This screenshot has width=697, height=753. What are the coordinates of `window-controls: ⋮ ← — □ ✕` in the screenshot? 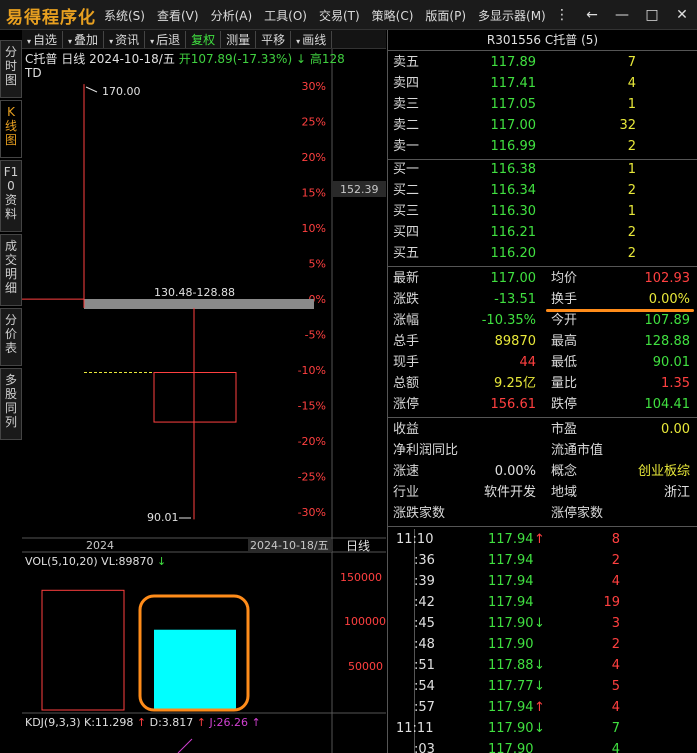 It's located at (622, 15).